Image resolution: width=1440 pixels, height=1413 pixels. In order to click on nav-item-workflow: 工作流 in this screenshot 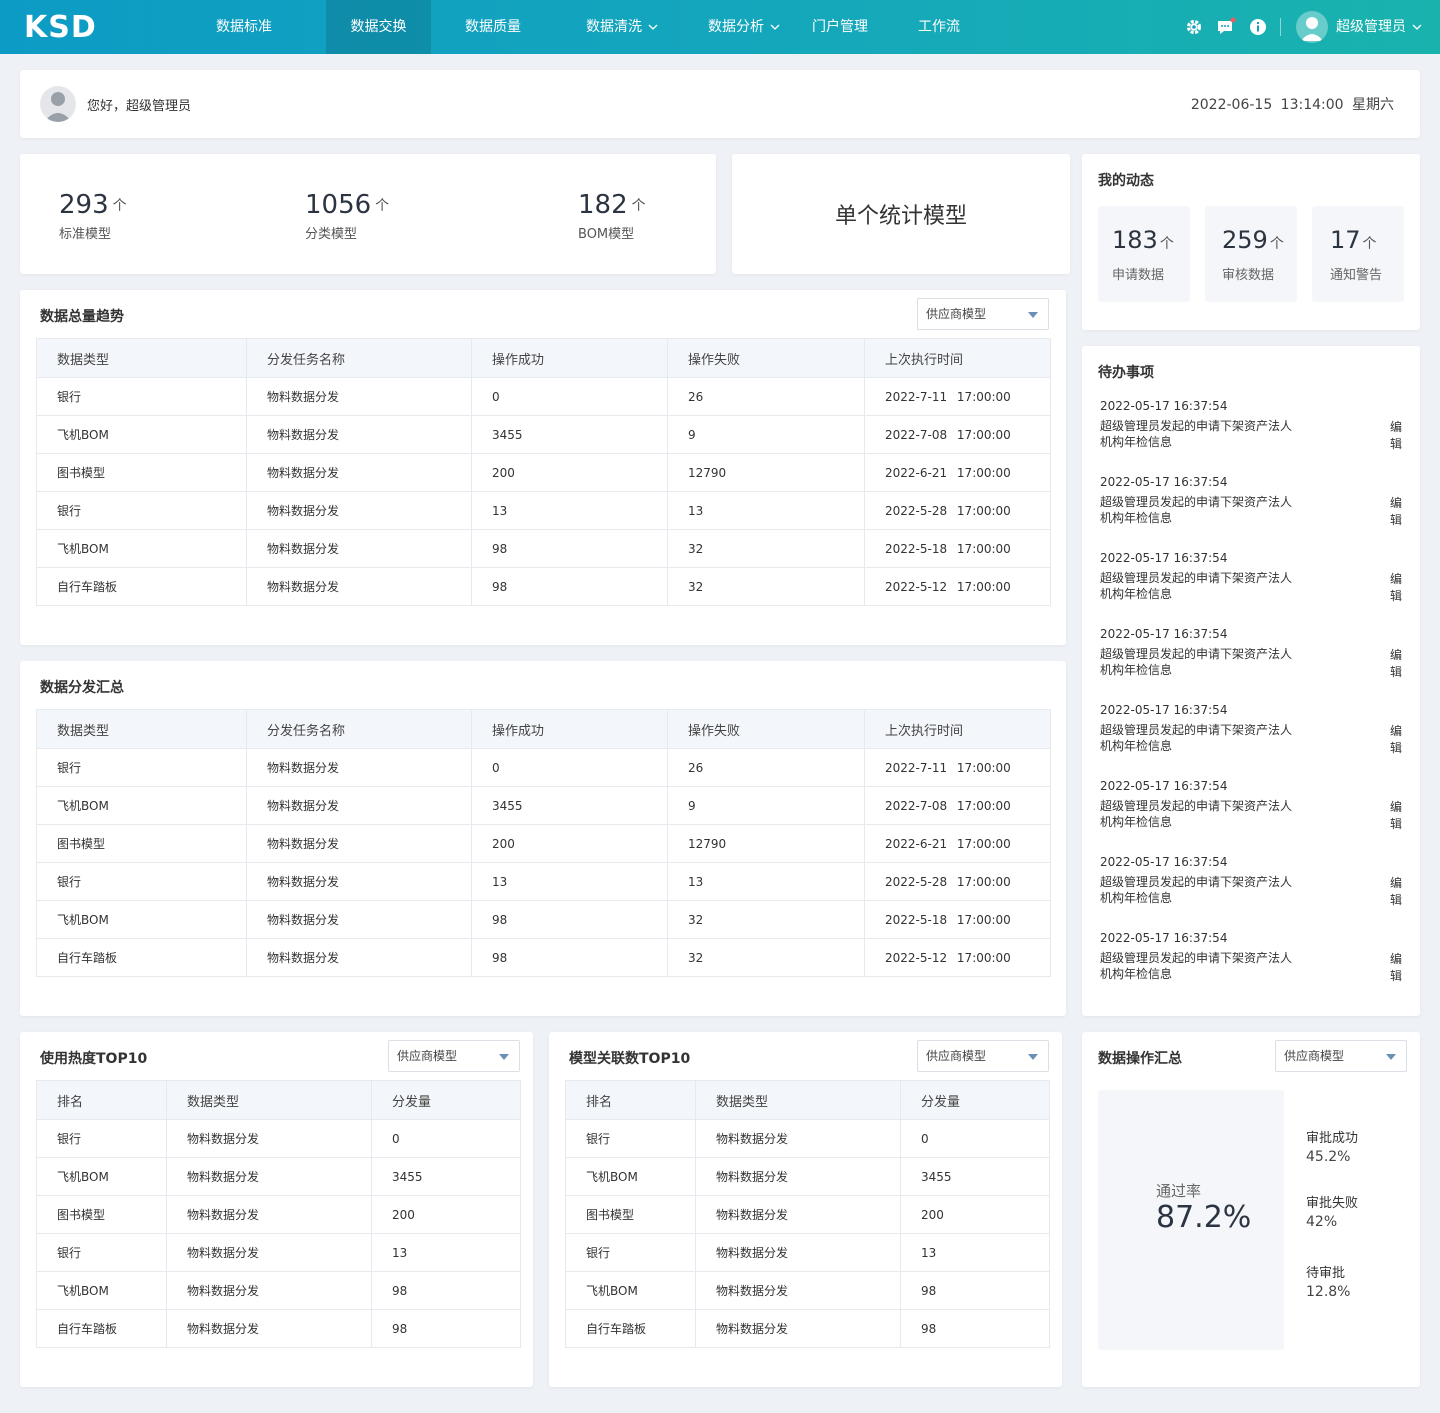, I will do `click(939, 27)`.